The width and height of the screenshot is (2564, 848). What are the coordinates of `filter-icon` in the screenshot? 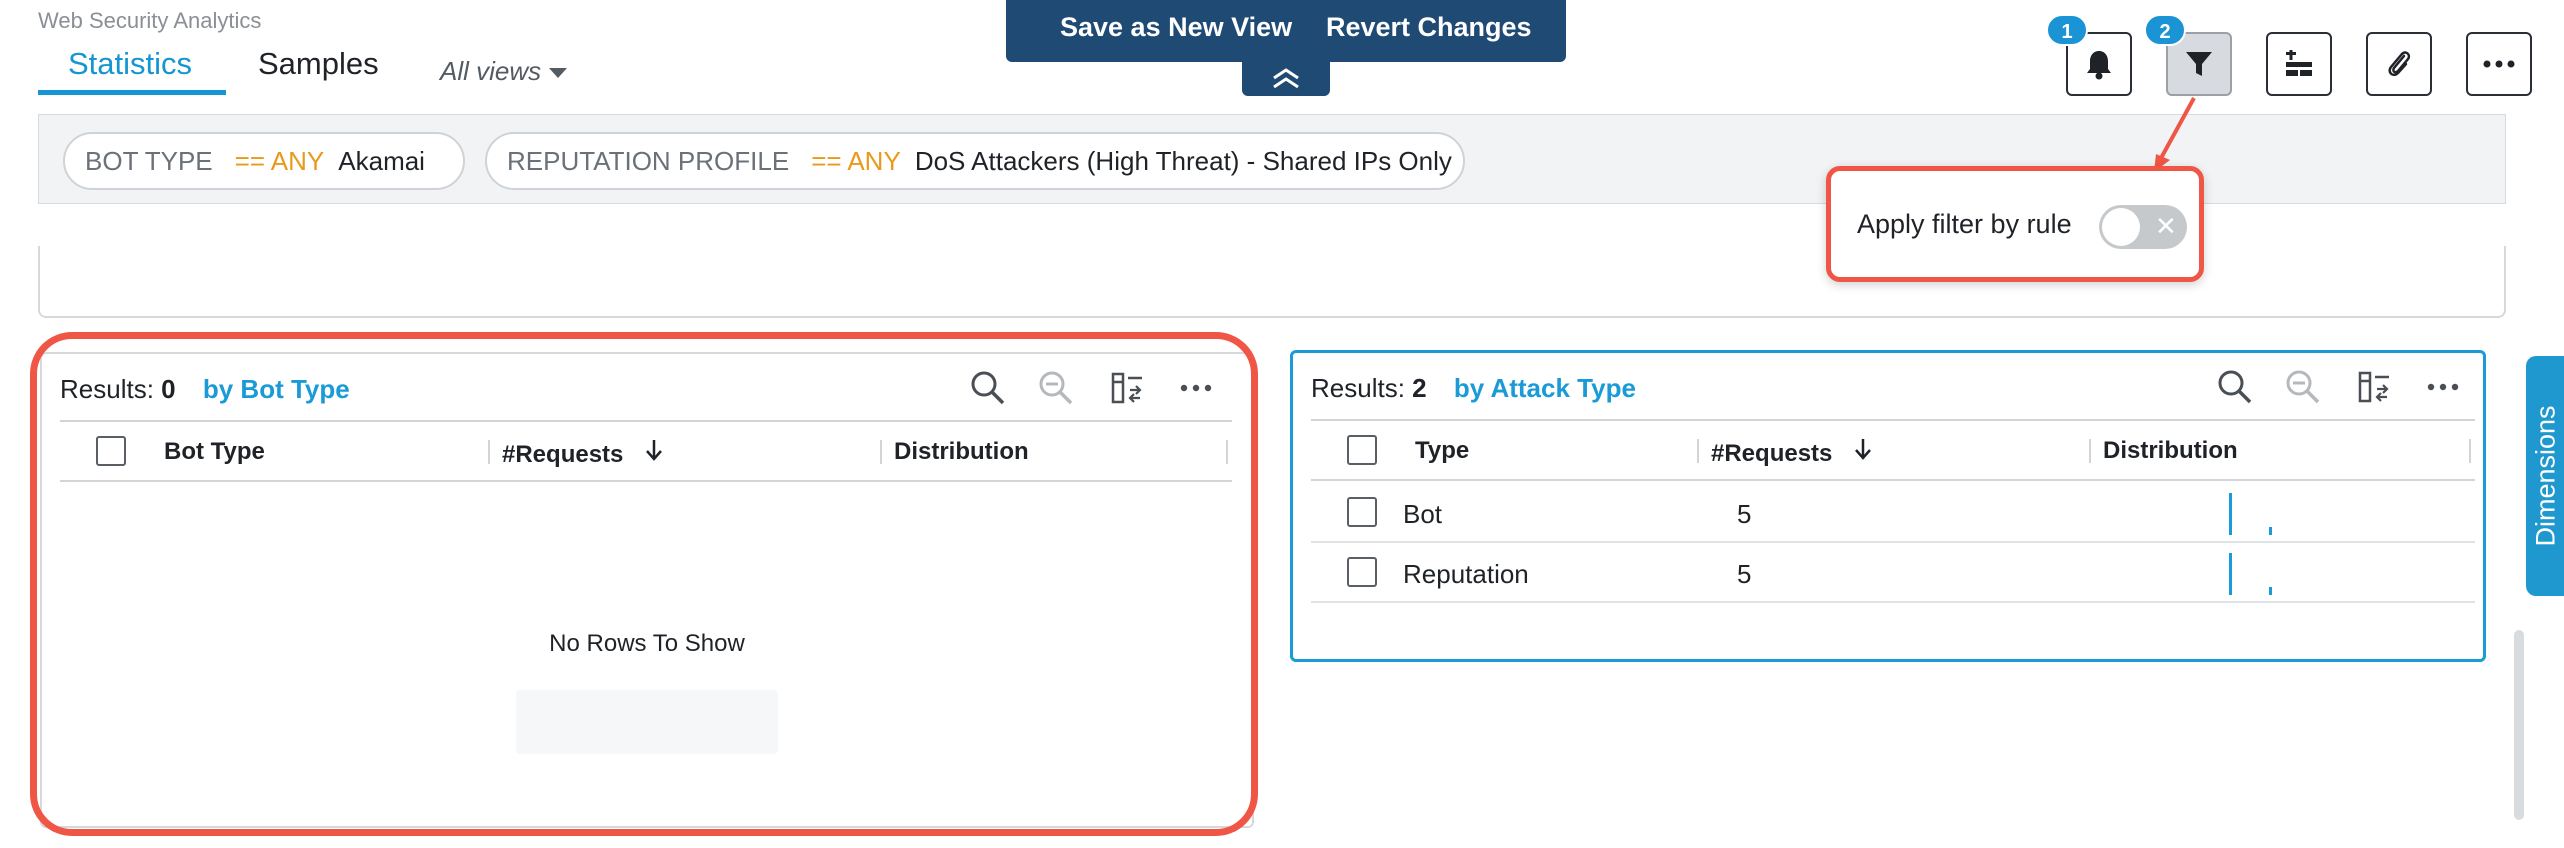 It's located at (2199, 64).